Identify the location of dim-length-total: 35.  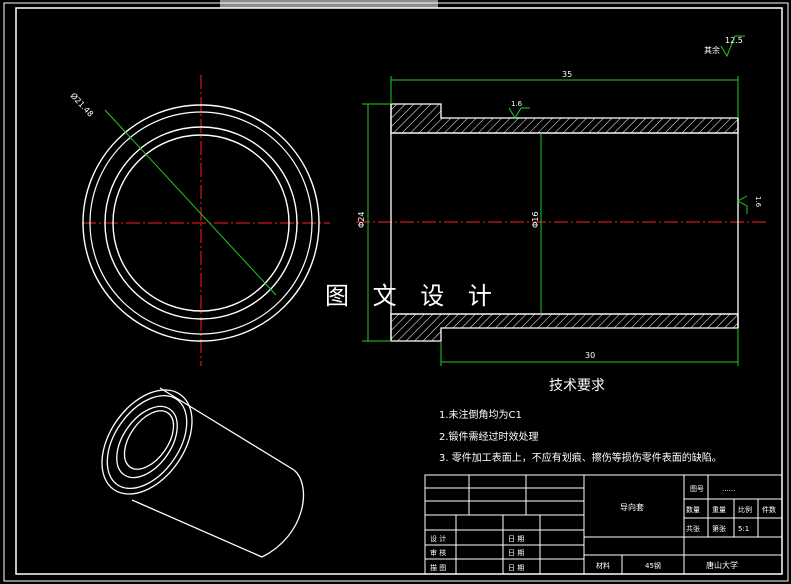
(567, 74).